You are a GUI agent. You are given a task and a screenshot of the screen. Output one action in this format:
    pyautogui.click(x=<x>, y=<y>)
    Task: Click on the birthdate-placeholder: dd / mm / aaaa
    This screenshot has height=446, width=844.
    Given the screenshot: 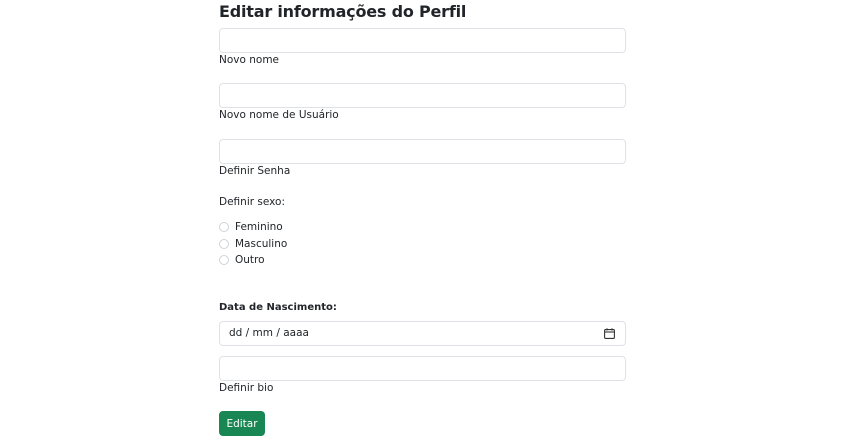 What is the action you would take?
    pyautogui.click(x=269, y=333)
    